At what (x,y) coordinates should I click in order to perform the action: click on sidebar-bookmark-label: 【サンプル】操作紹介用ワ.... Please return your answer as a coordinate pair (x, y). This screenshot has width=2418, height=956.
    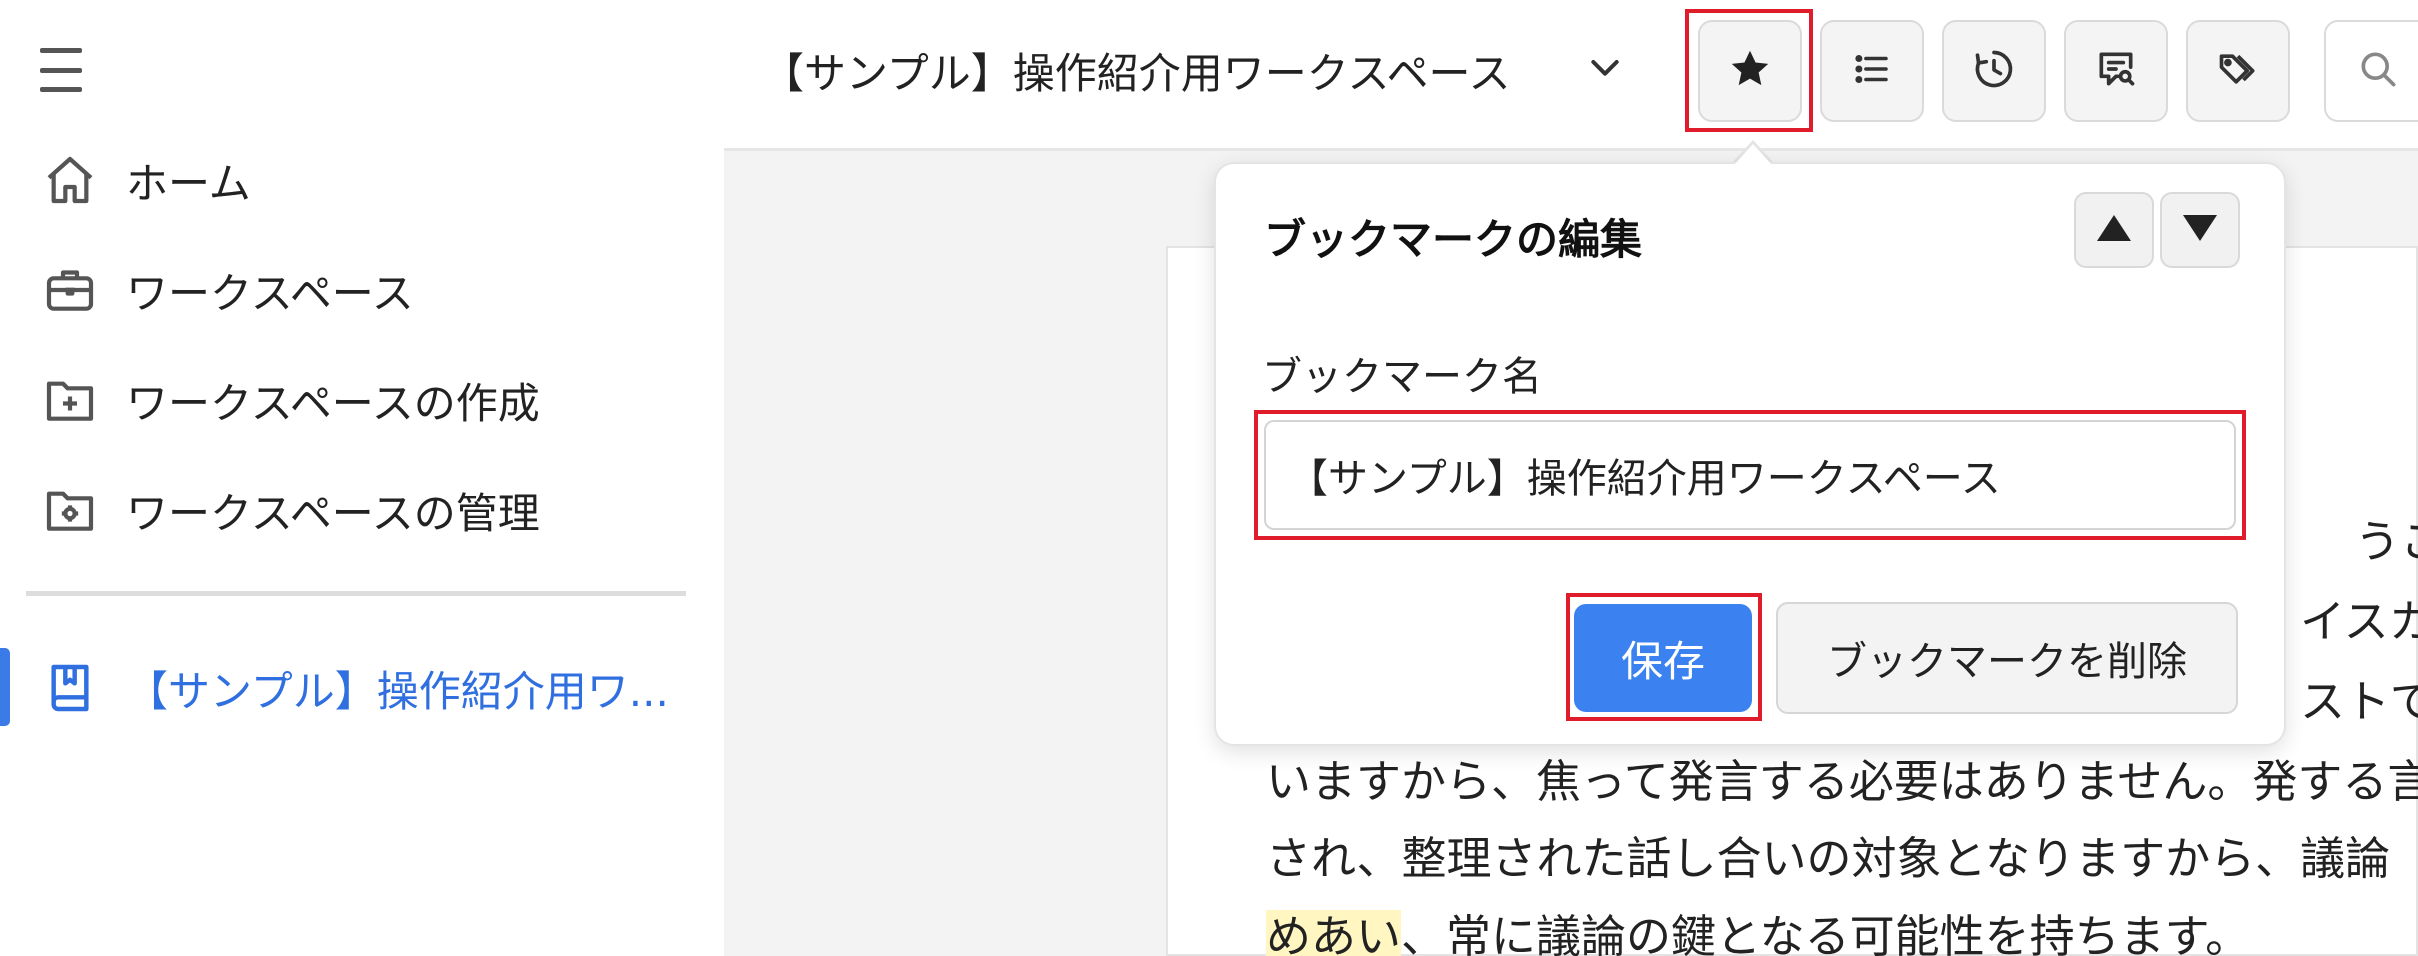
    Looking at the image, I should click on (397, 691).